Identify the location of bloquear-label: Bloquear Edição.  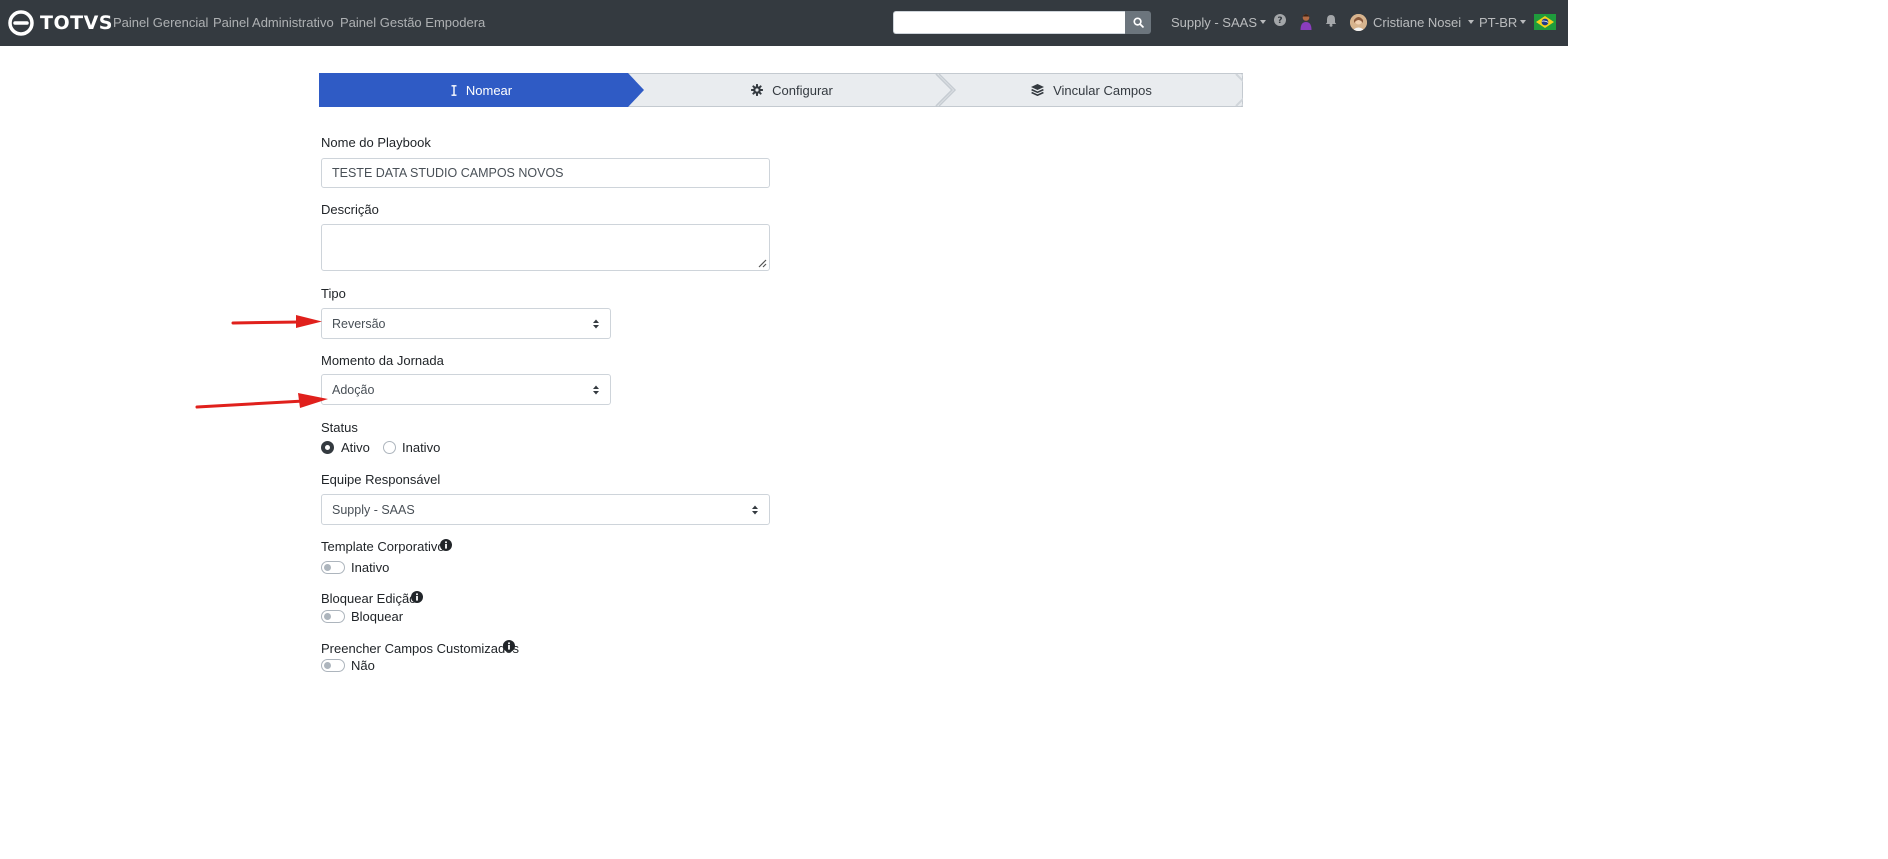
(369, 598).